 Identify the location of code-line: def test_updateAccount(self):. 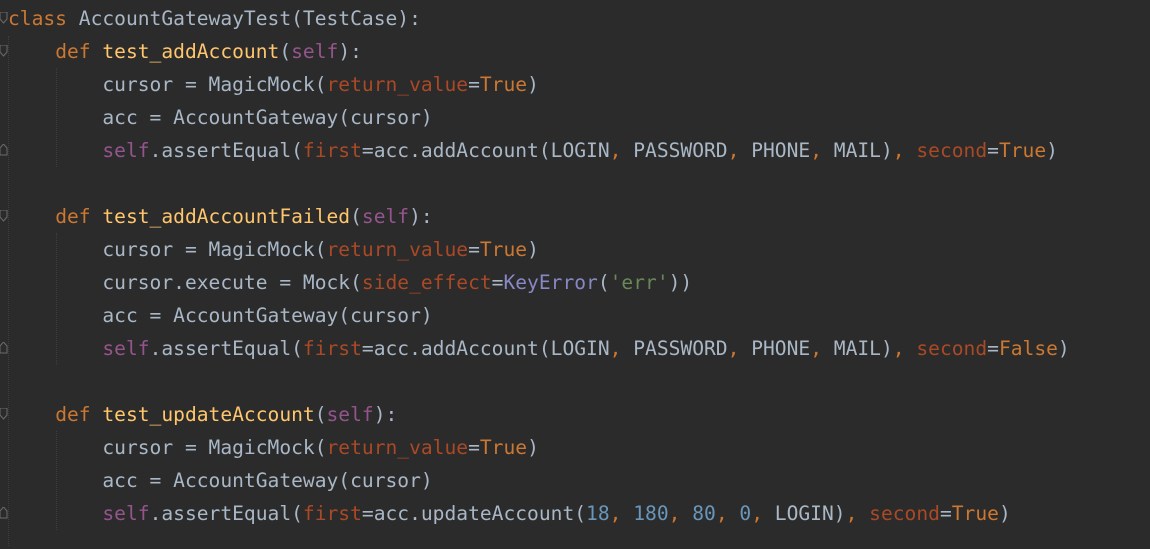
(202, 414).